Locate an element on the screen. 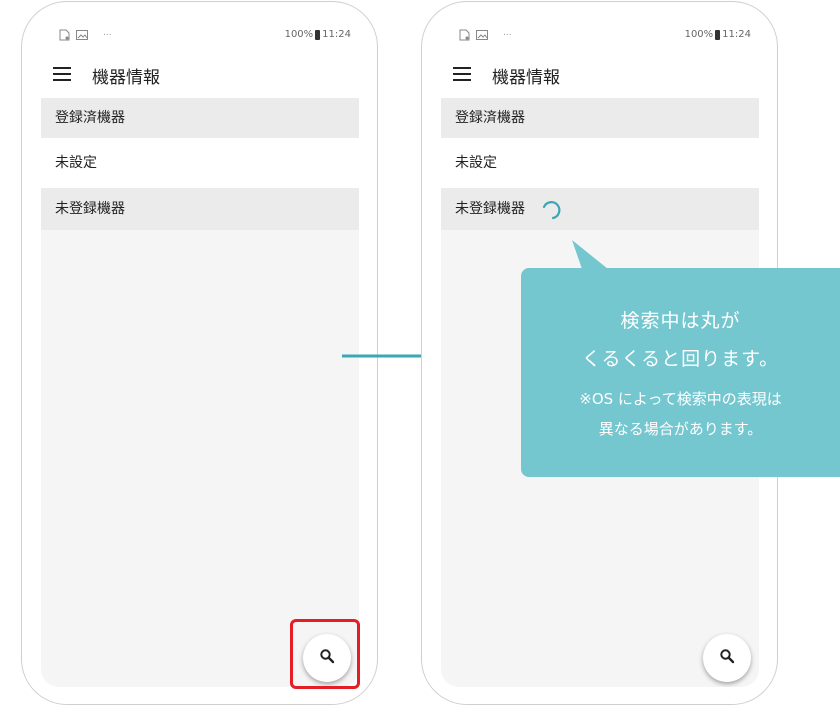  search-icon is located at coordinates (727, 658).